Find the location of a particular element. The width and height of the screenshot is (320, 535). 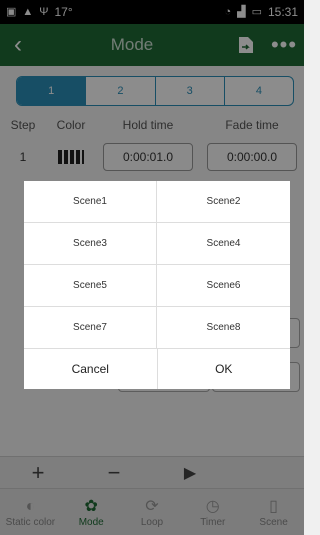

scene-option: Scene3 is located at coordinates (90, 244).